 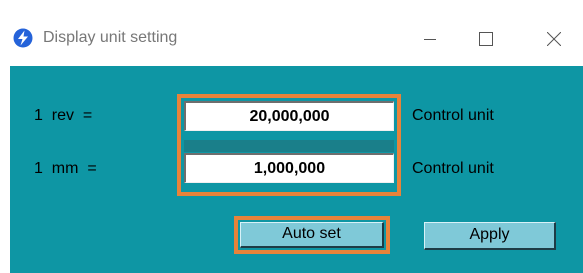 I want to click on mm-unit-label: Control unit, so click(x=453, y=168).